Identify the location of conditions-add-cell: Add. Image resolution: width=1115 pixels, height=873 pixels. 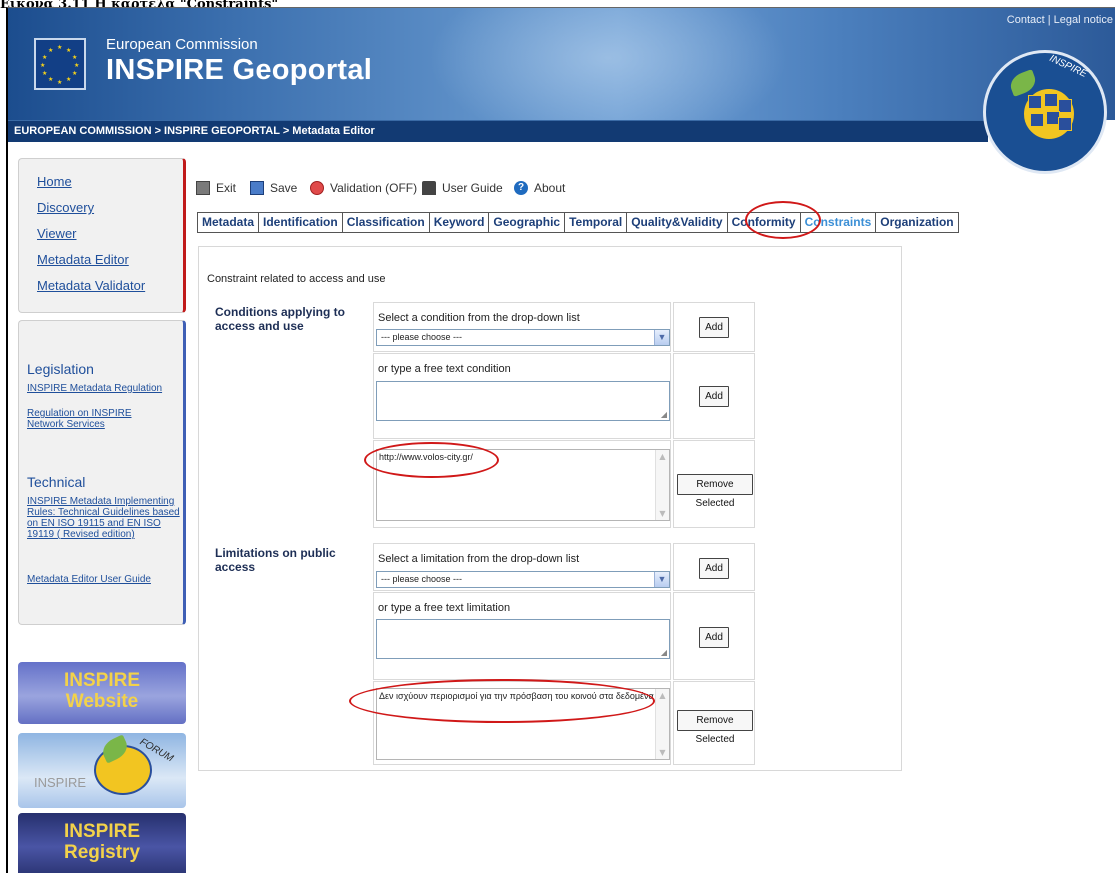
(714, 327).